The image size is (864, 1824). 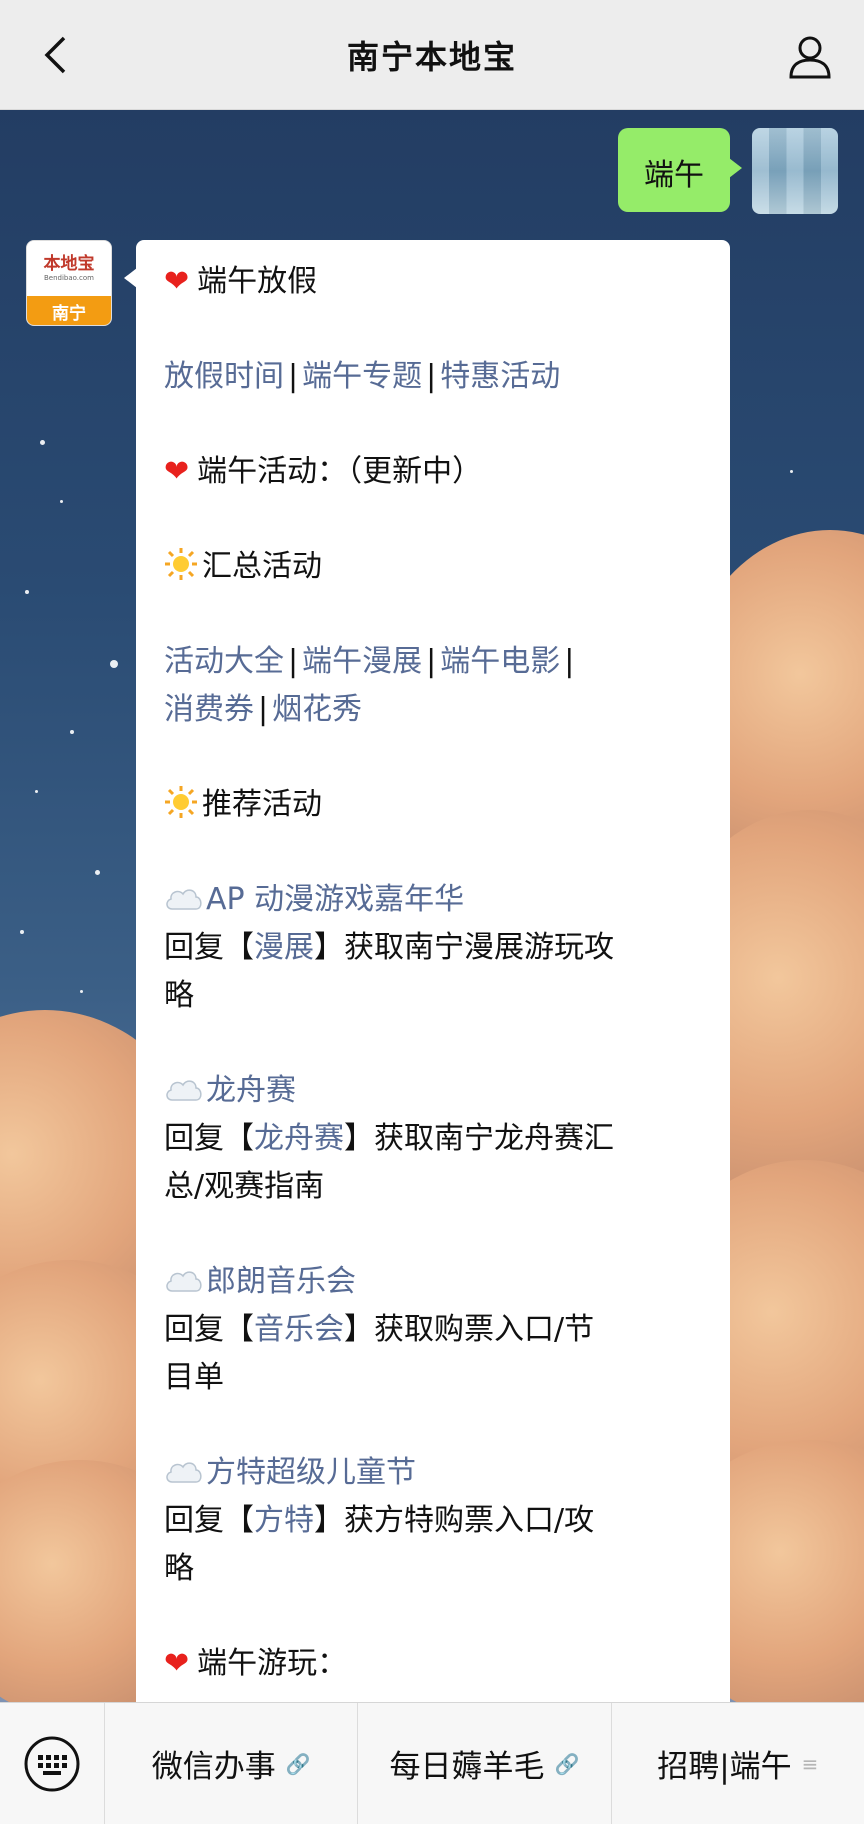 I want to click on reply-keyword: 龙舟赛, so click(x=299, y=1138).